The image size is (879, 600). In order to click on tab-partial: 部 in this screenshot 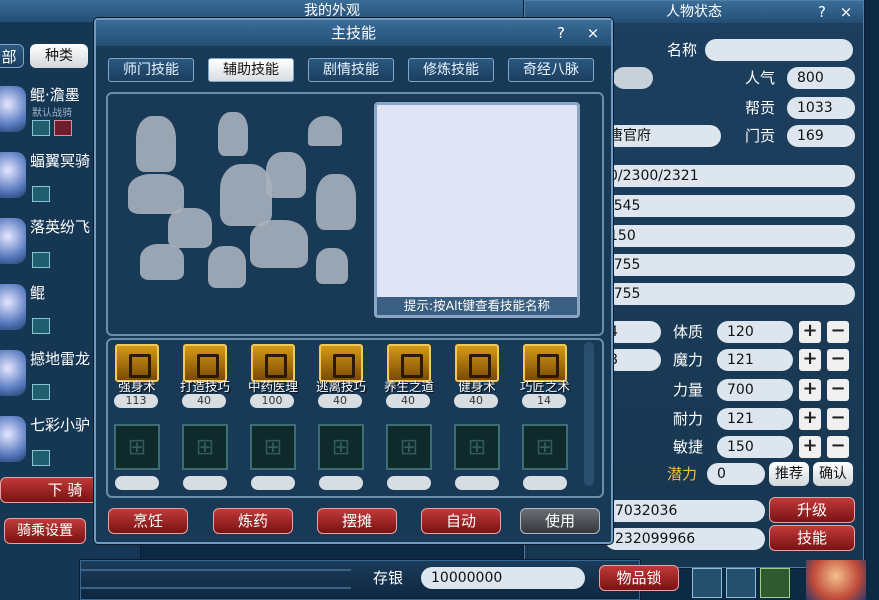, I will do `click(12, 56)`.